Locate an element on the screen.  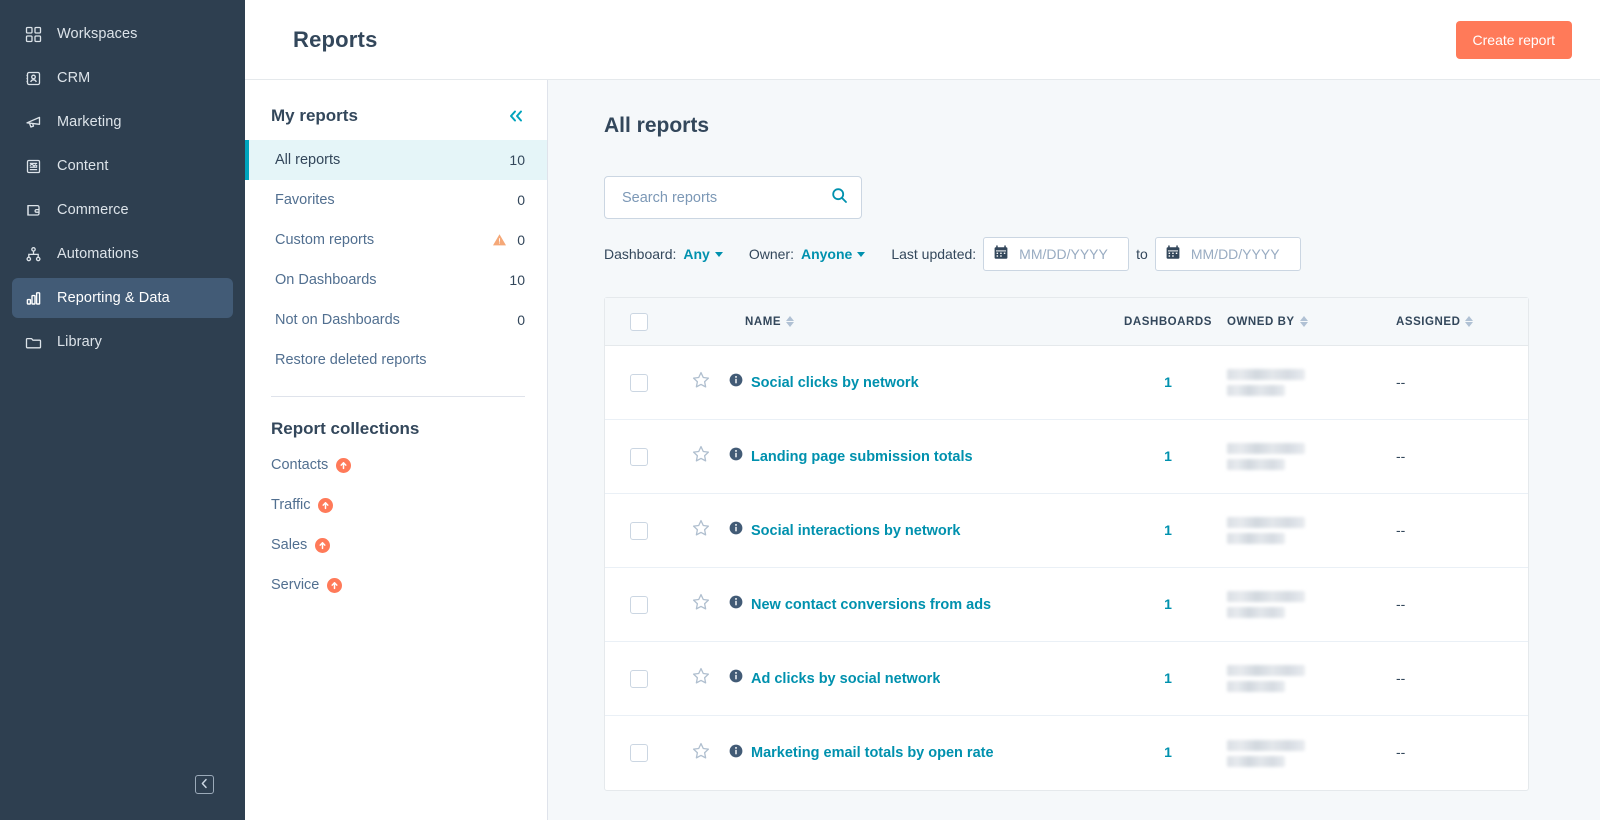
date-to-input is located at coordinates (1239, 254).